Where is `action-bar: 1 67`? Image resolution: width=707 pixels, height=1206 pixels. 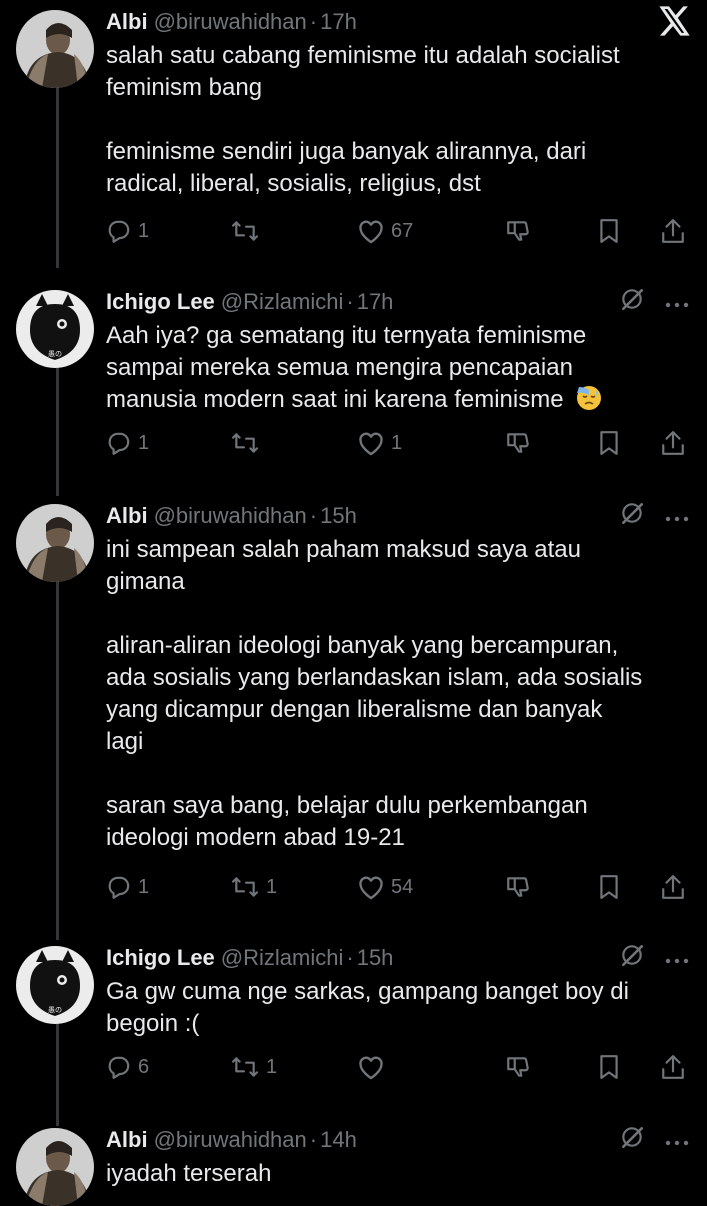
action-bar: 1 67 is located at coordinates (353, 231).